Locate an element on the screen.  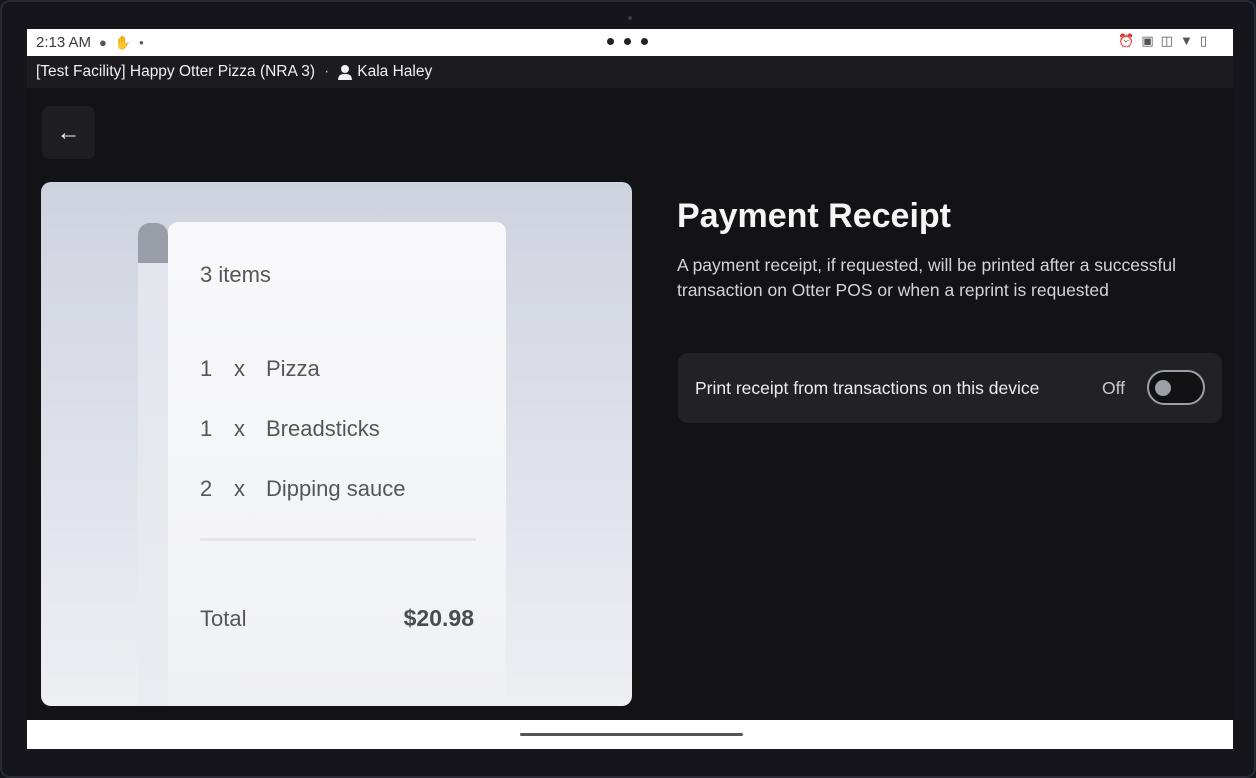
item-name: Dipping sauce is located at coordinates (336, 488).